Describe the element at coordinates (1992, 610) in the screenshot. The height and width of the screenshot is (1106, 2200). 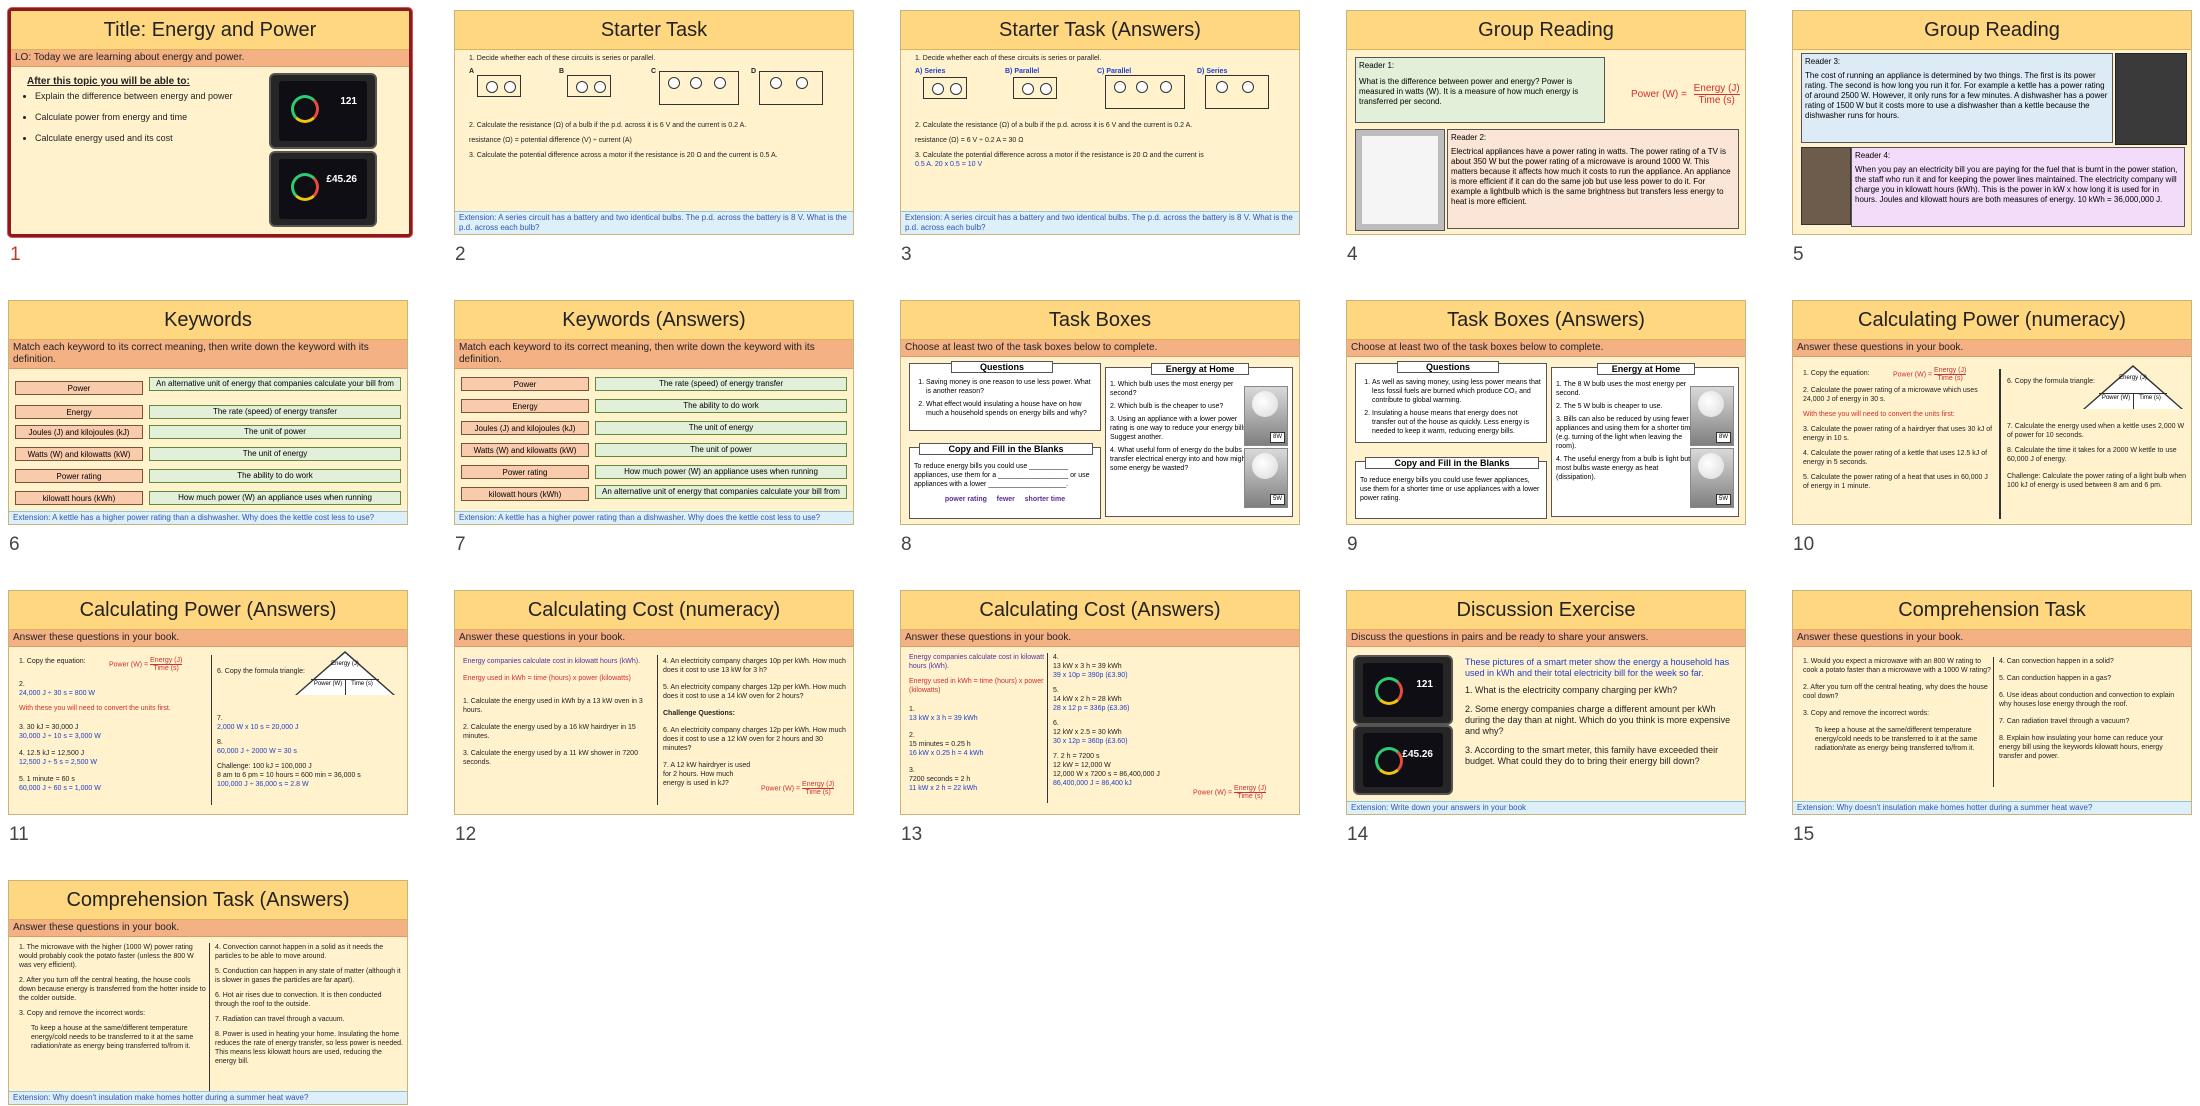
I see `slide-title: Comprehension Task` at that location.